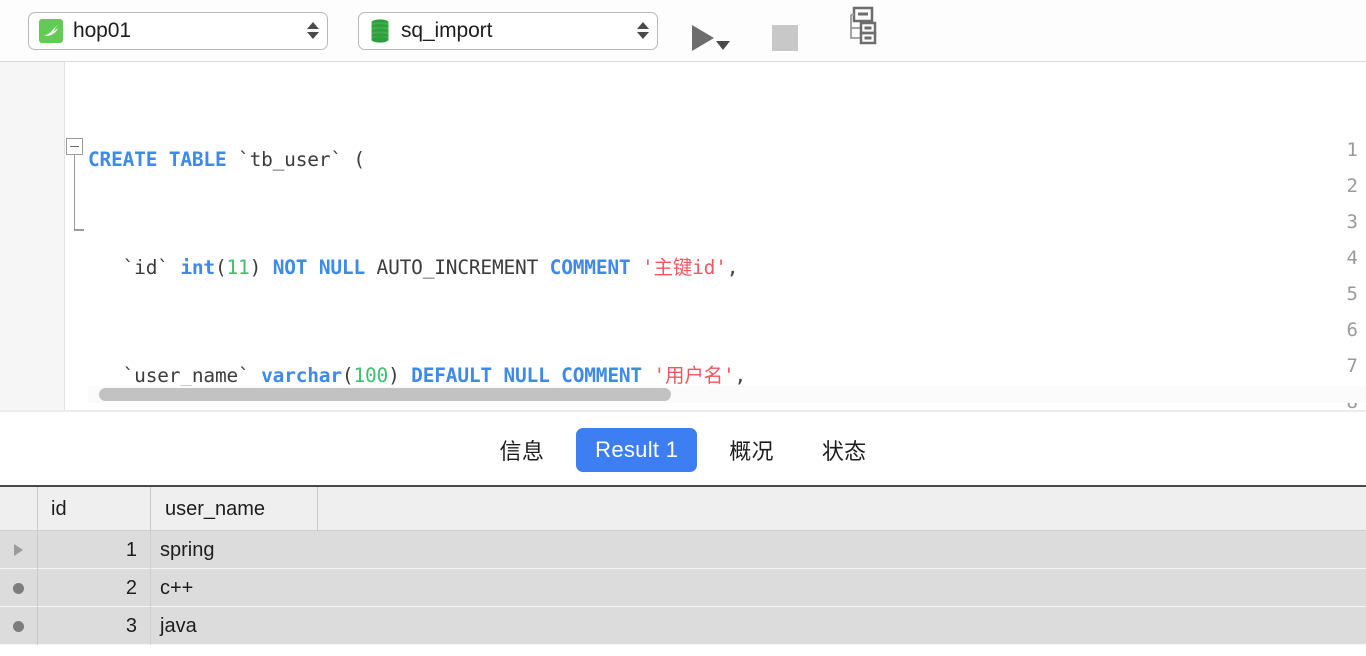 Image resolution: width=1366 pixels, height=656 pixels. Describe the element at coordinates (1352, 366) in the screenshot. I see `line-number: 7` at that location.